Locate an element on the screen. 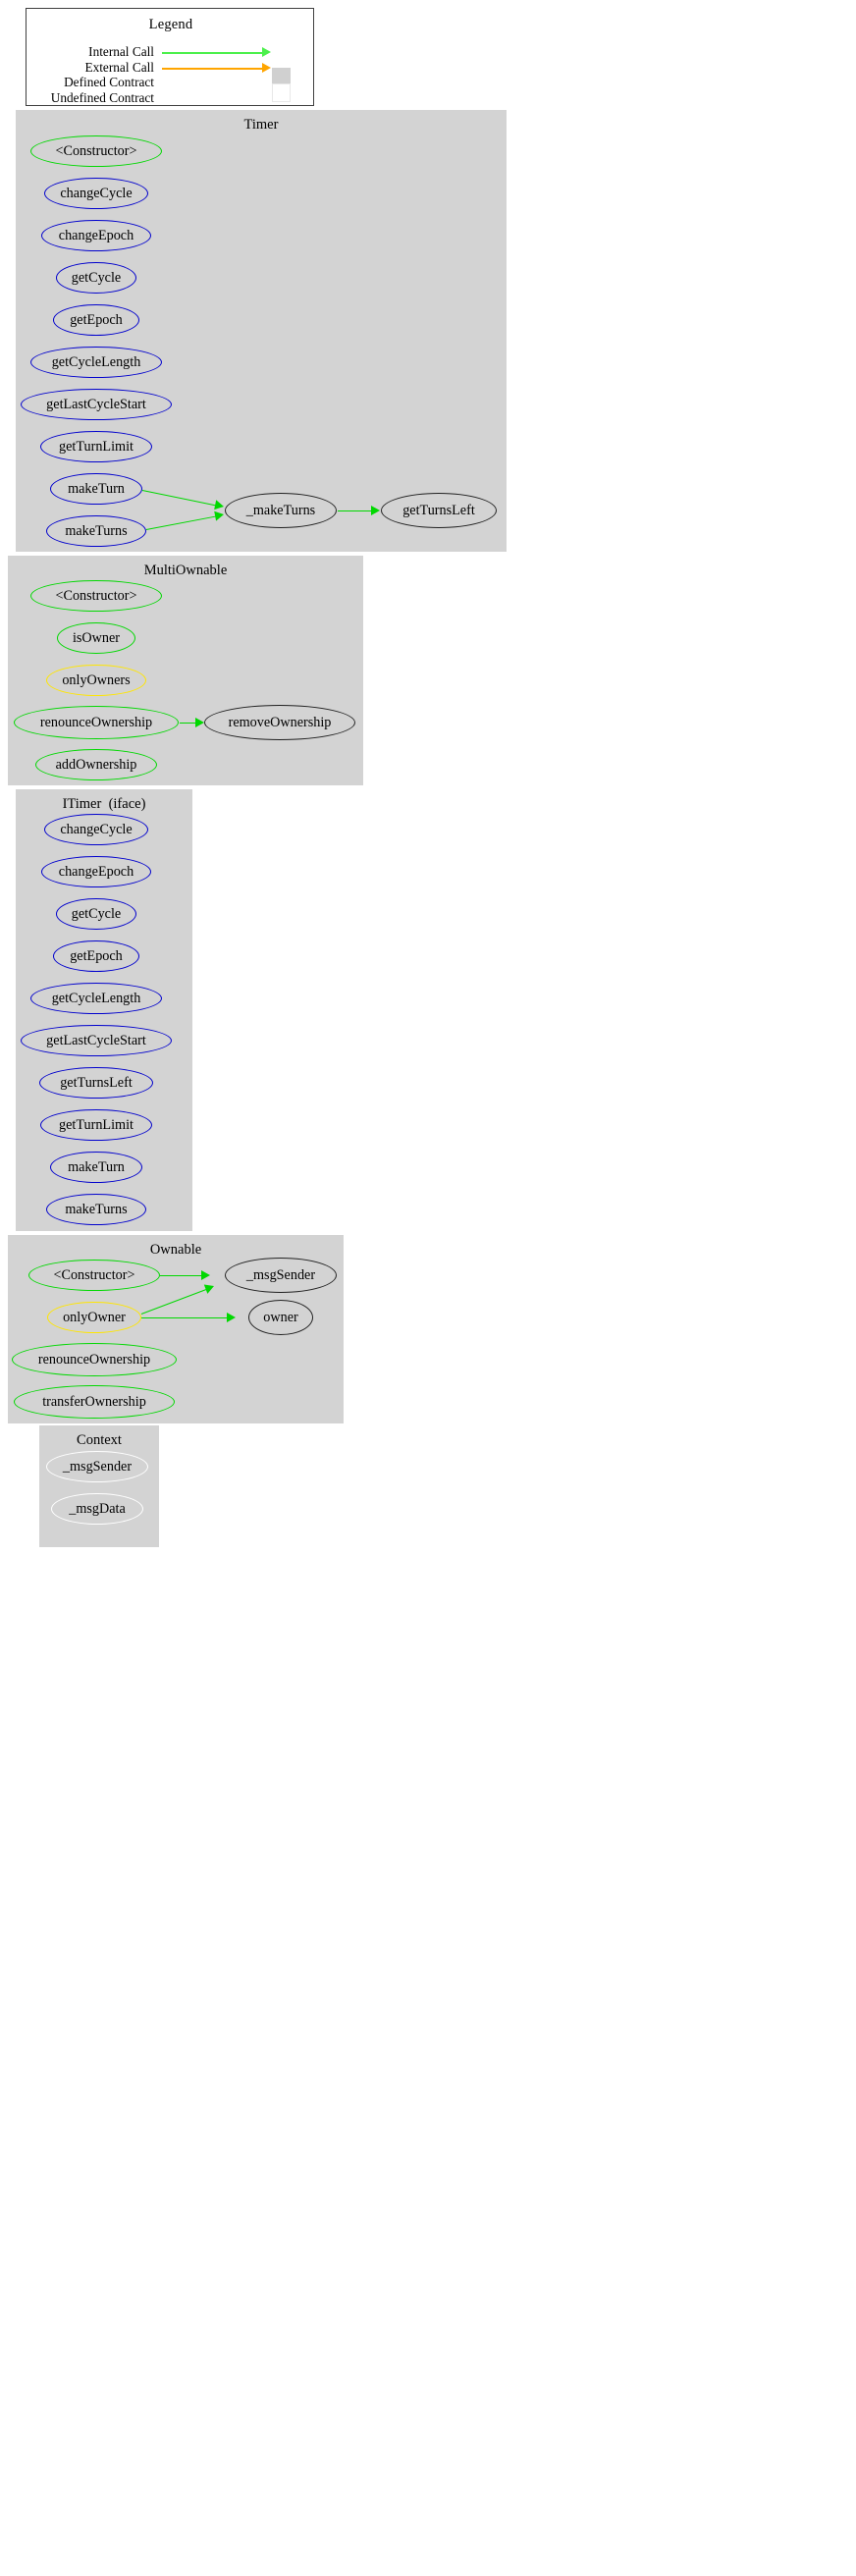 This screenshot has height=2576, width=856. cluster-title: MultiOwnable is located at coordinates (185, 570).